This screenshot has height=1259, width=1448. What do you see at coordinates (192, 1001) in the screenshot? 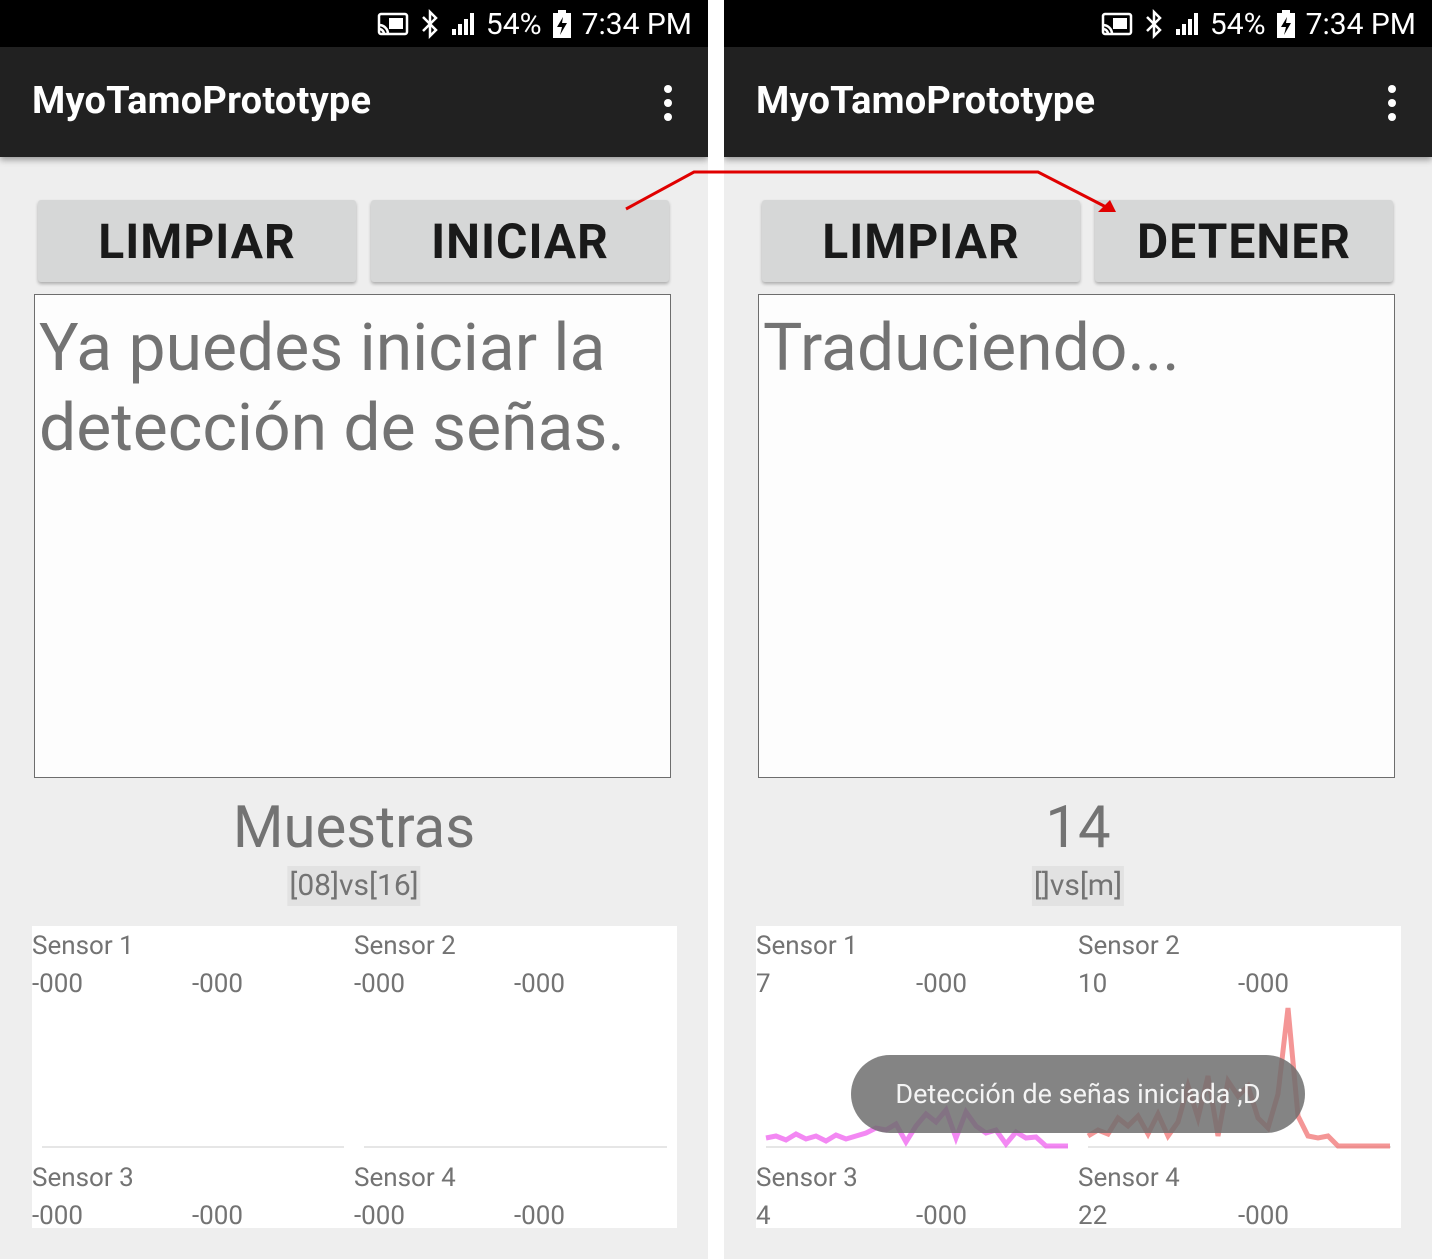
I see `sensor-1: Sensor 1 -000 -000` at bounding box center [192, 1001].